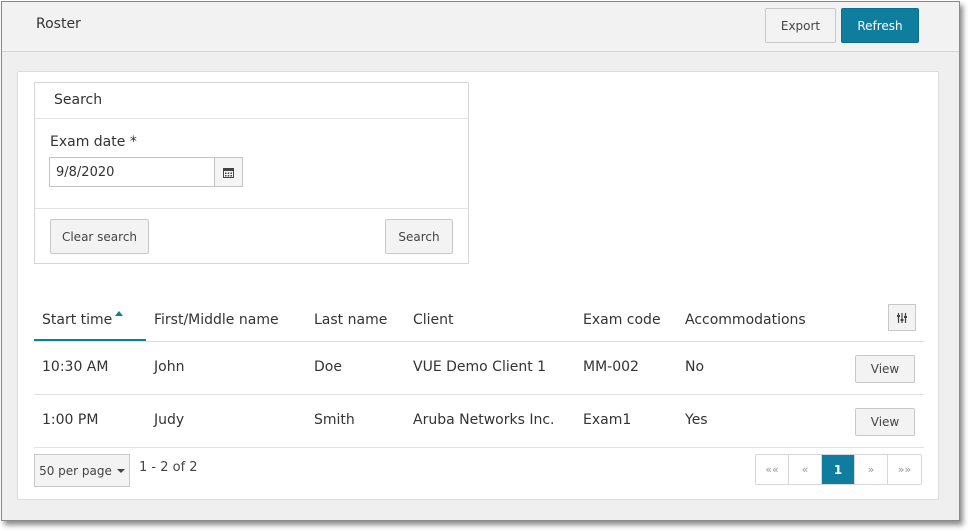  I want to click on client-cell: Aruba Networks Inc., so click(484, 420).